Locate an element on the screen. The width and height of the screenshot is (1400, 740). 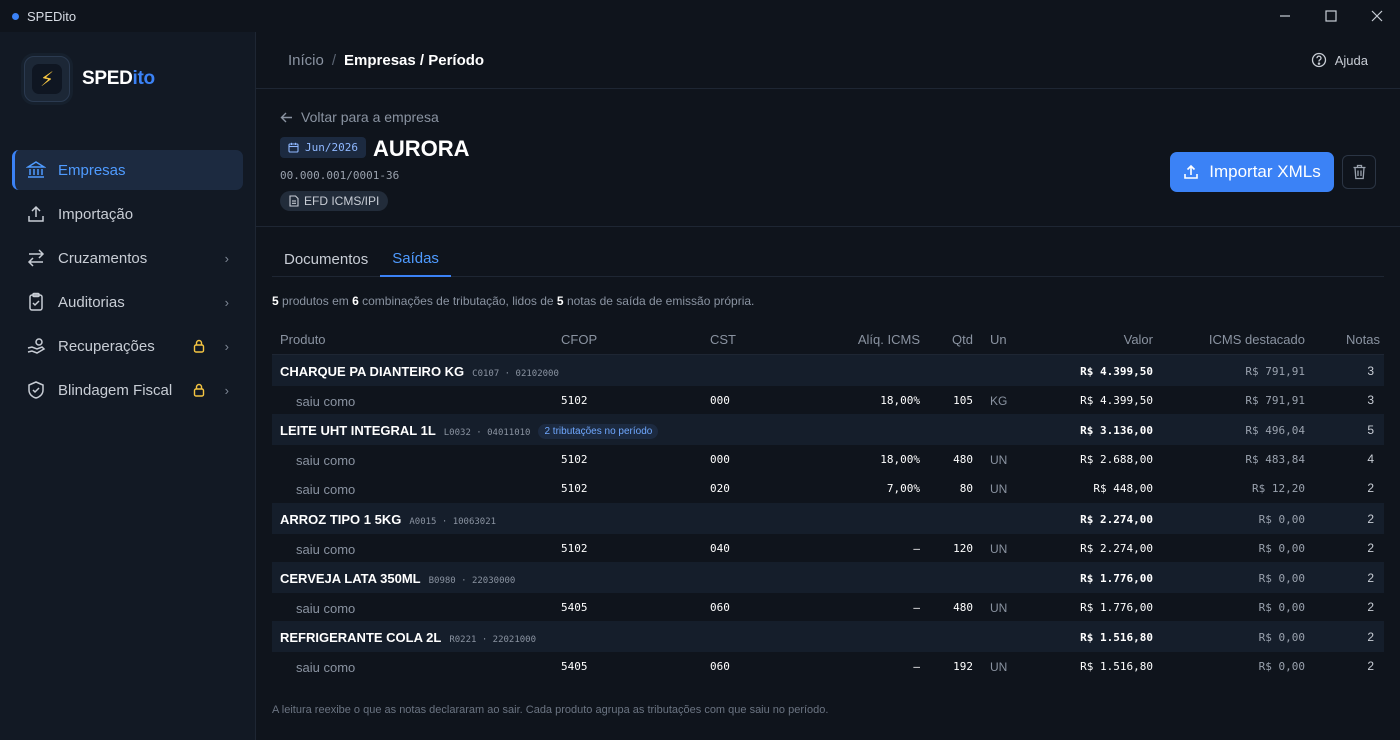
valor-cell: R$ 2.274,00 is located at coordinates (1116, 548).